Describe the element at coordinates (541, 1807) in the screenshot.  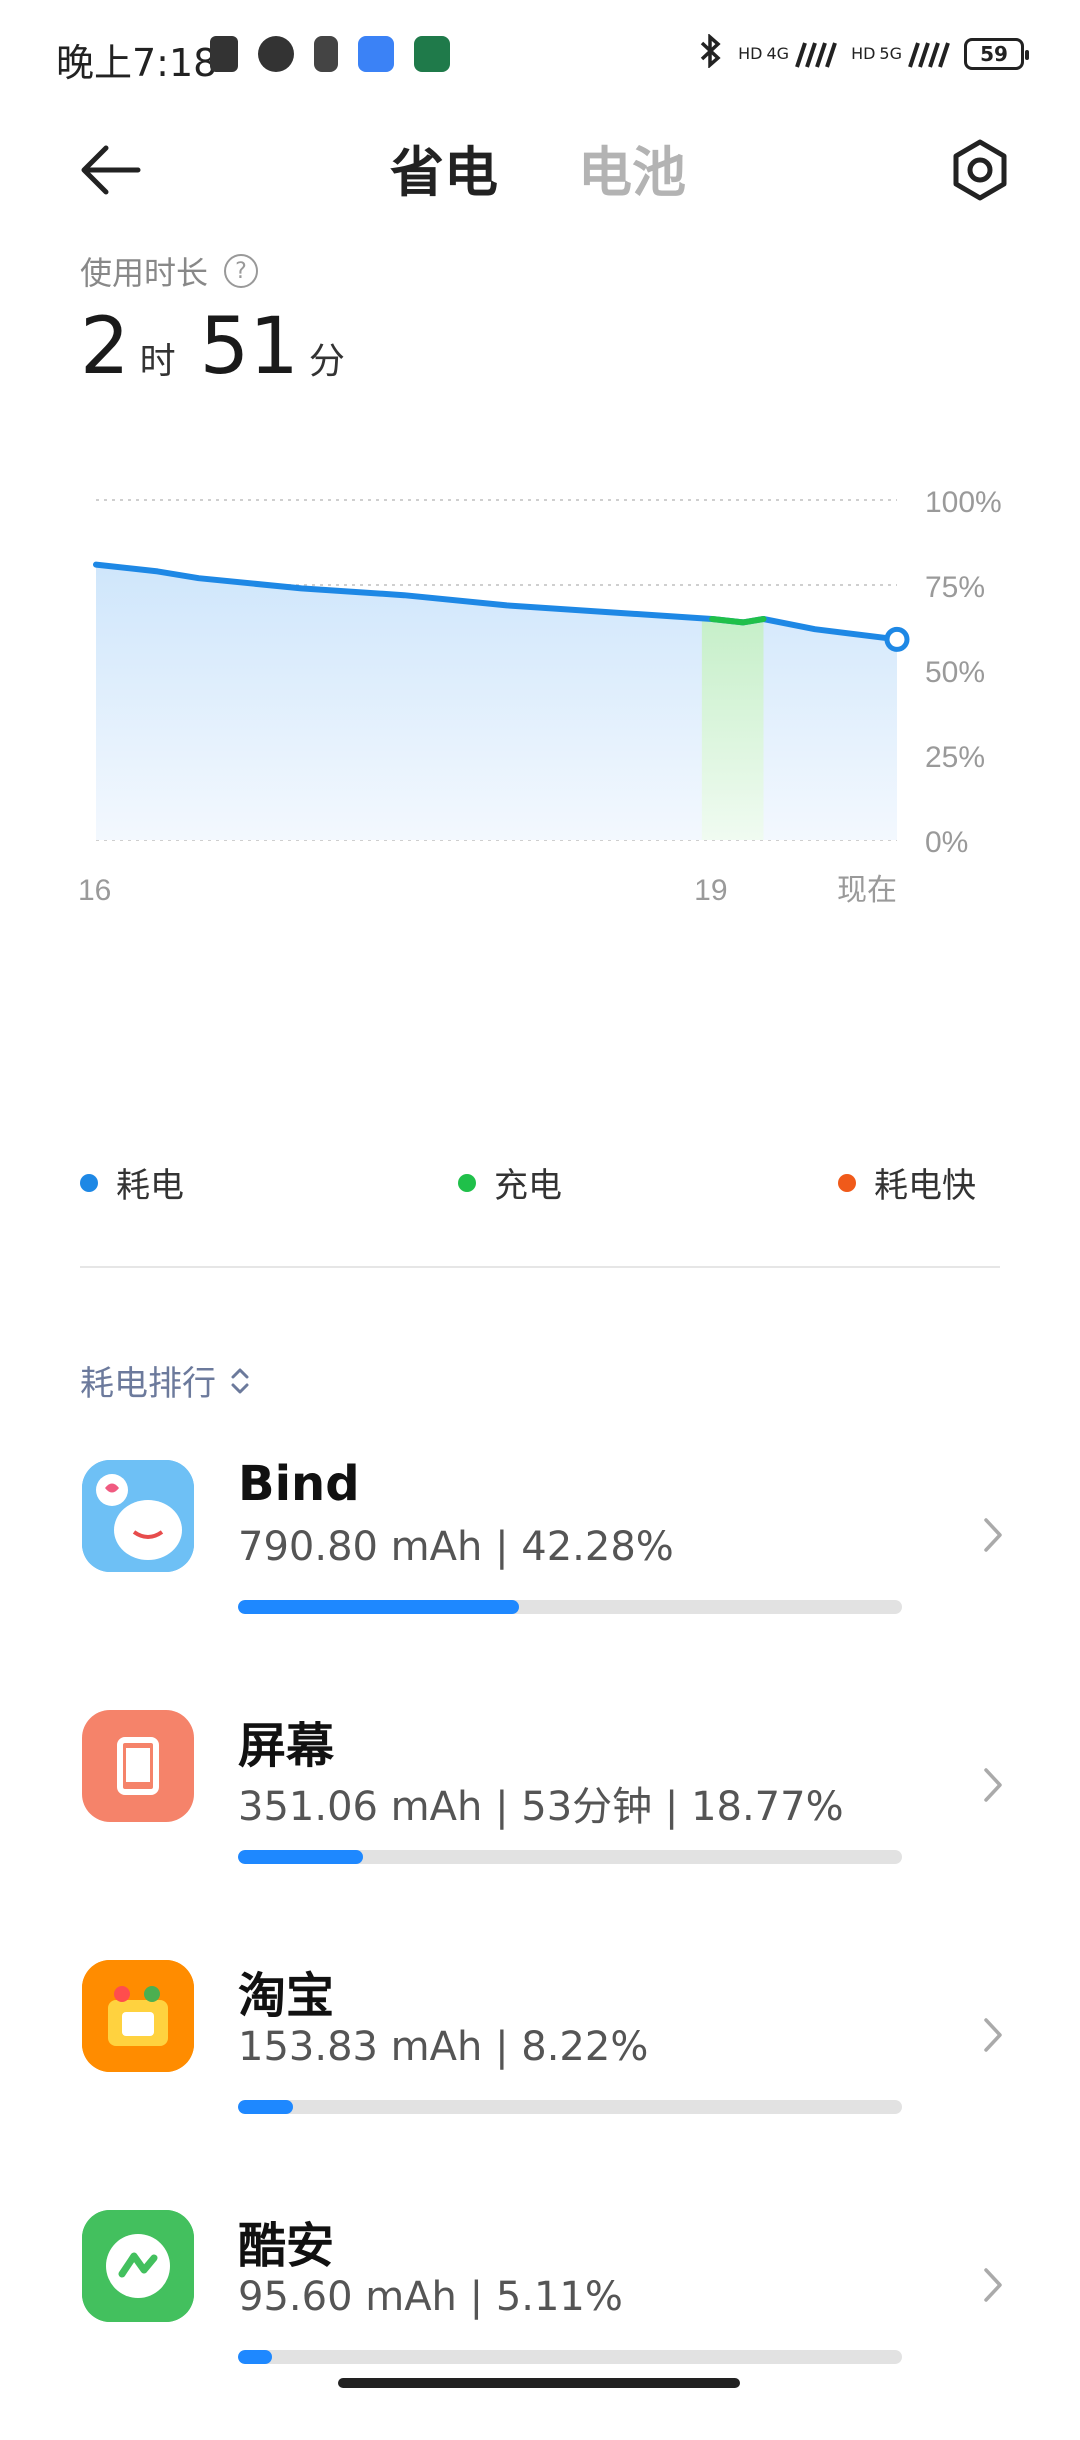
I see `app-stats: 351.06 mAh | 53分钟 | 18.77%` at that location.